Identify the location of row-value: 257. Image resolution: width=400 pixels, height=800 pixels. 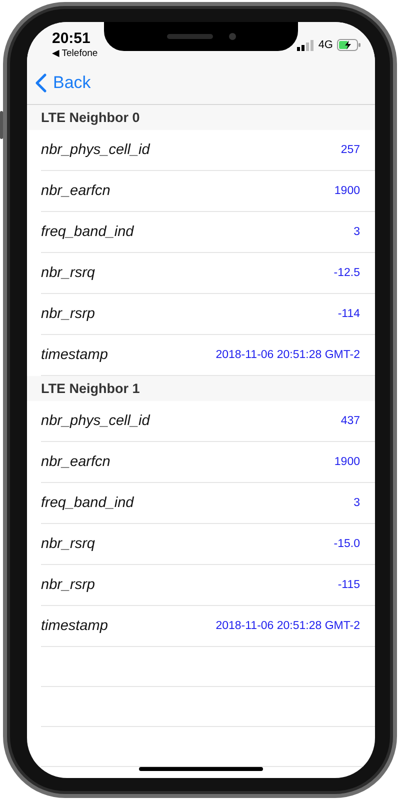
(350, 150).